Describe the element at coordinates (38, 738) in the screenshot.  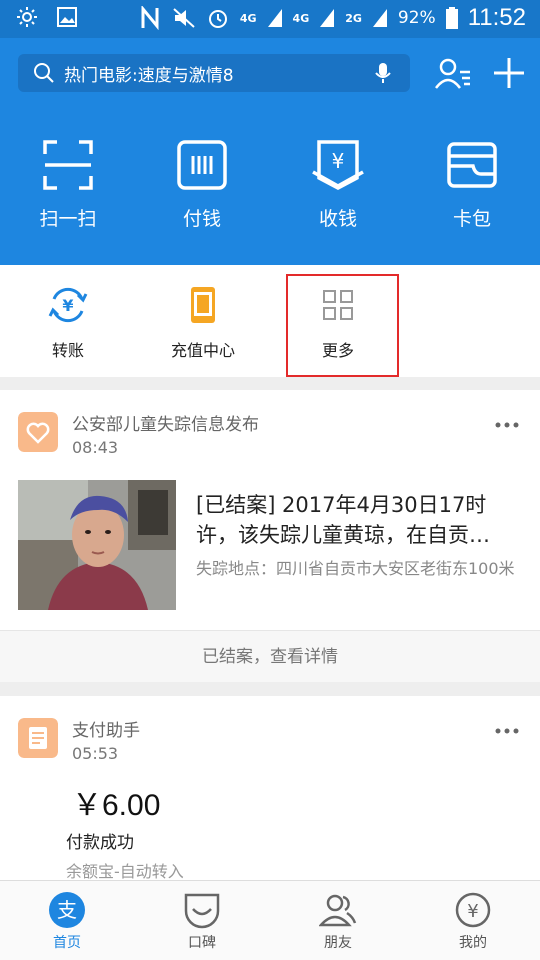
I see `document-badge-icon` at that location.